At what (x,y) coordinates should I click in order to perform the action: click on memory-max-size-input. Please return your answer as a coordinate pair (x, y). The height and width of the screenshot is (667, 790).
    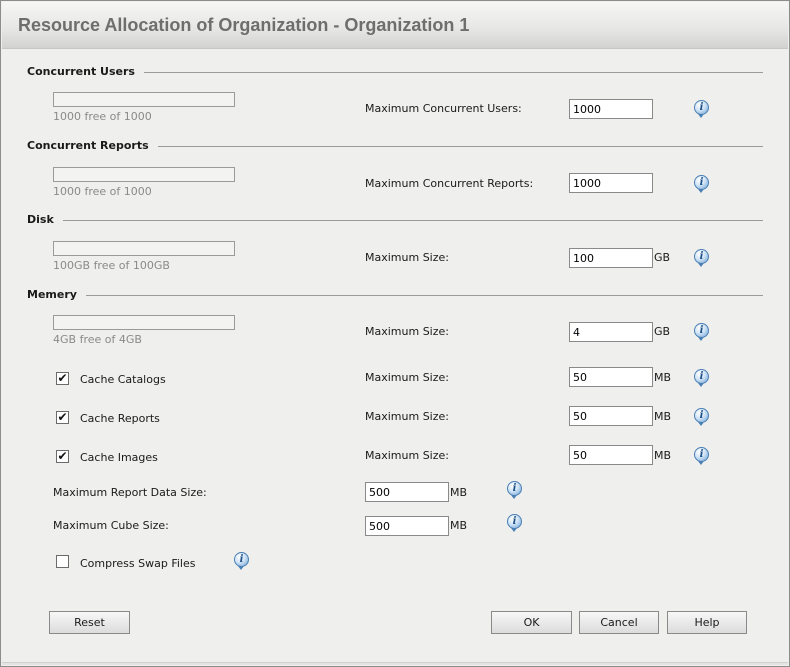
    Looking at the image, I should click on (611, 332).